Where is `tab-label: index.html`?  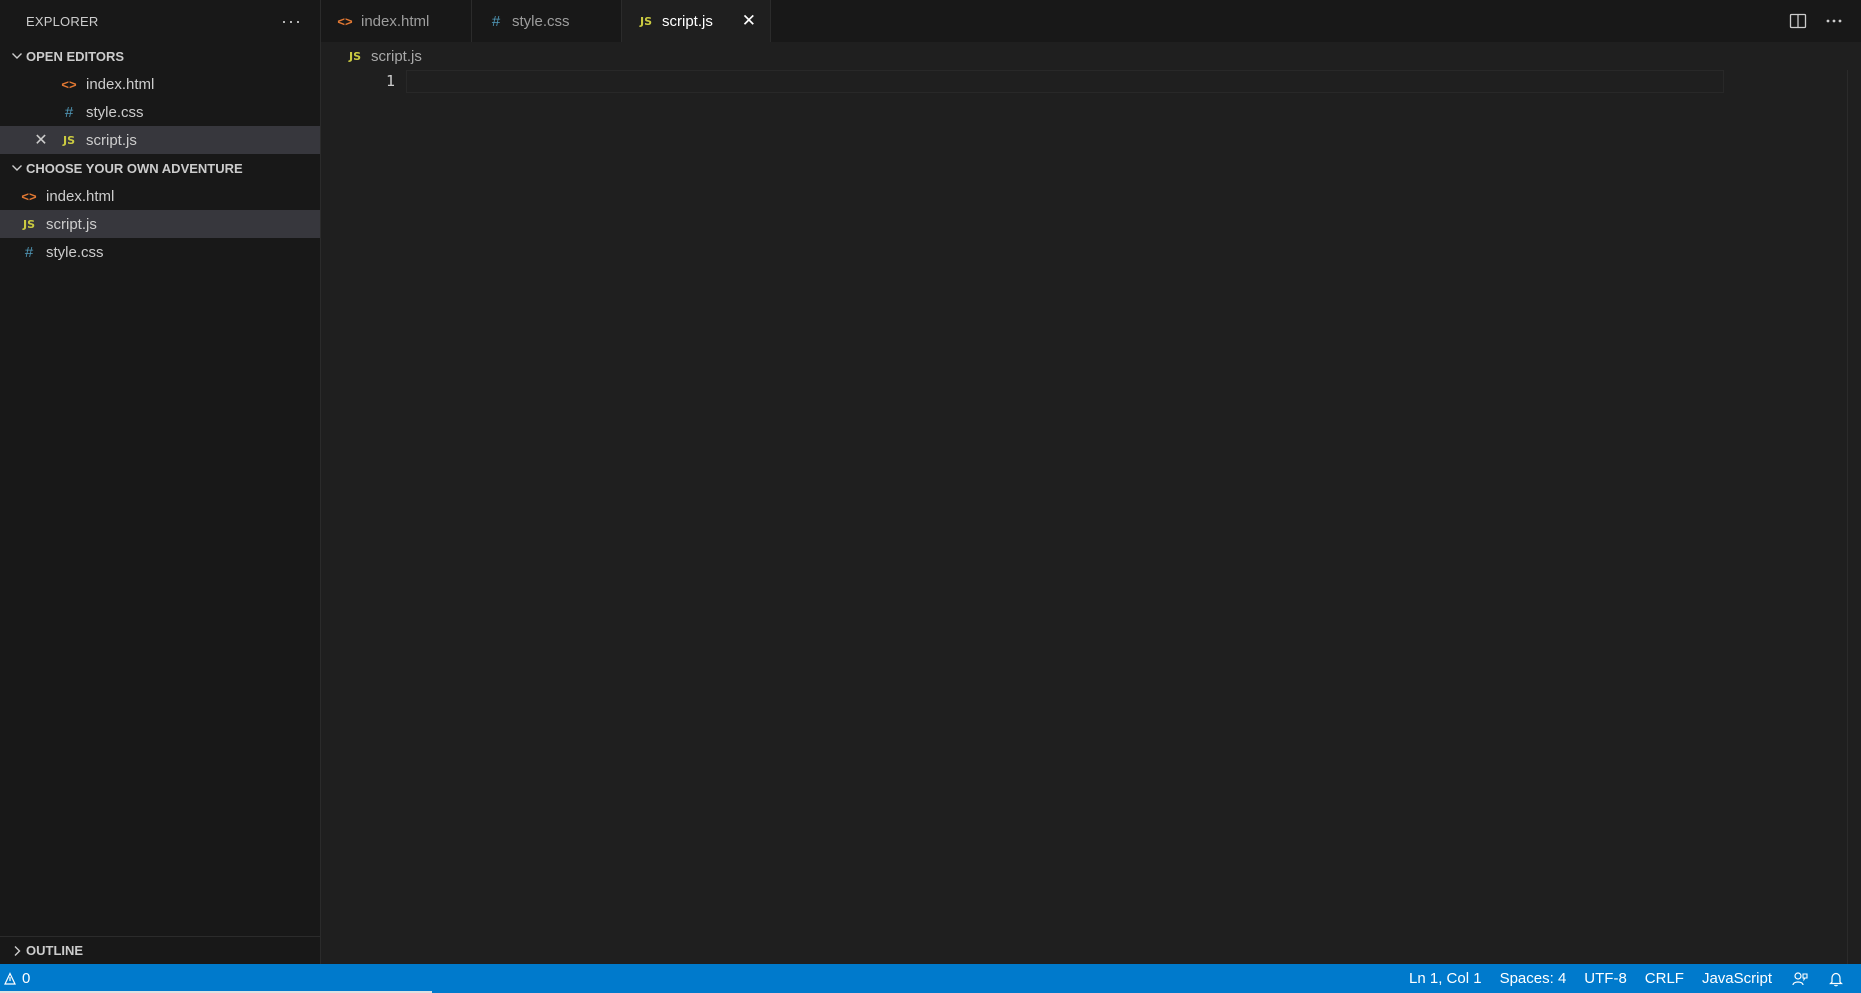 tab-label: index.html is located at coordinates (395, 21).